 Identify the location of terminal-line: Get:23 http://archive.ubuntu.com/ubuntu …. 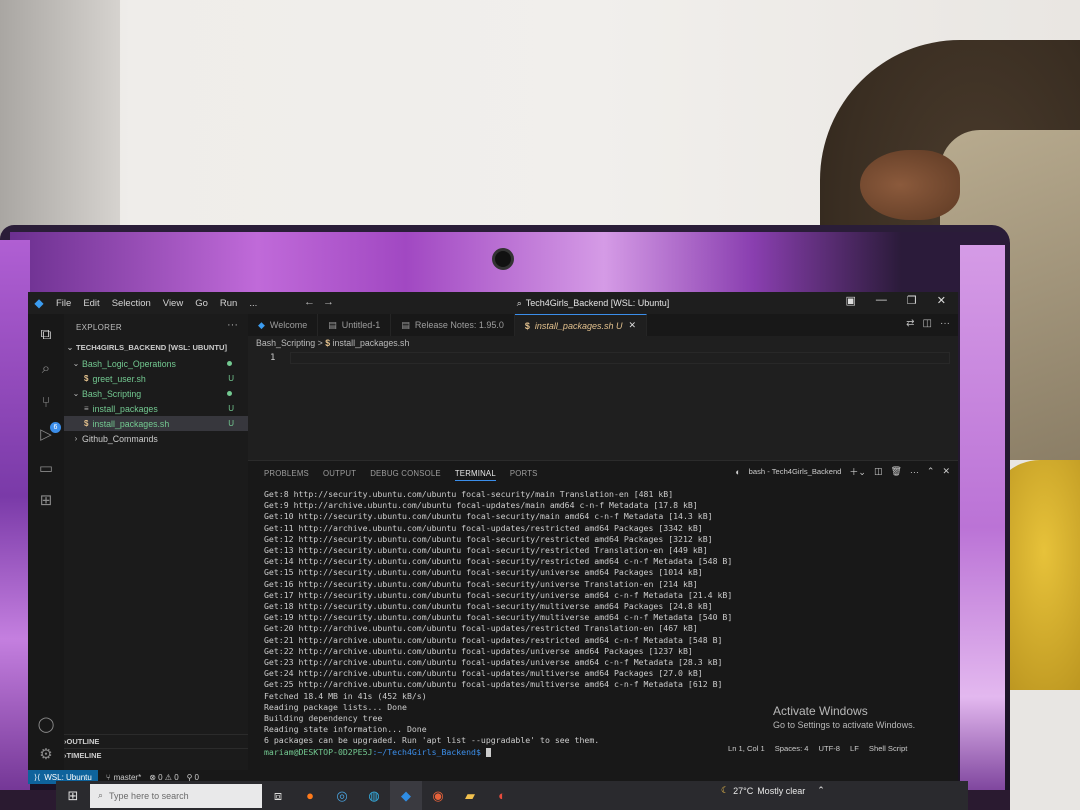
(493, 662).